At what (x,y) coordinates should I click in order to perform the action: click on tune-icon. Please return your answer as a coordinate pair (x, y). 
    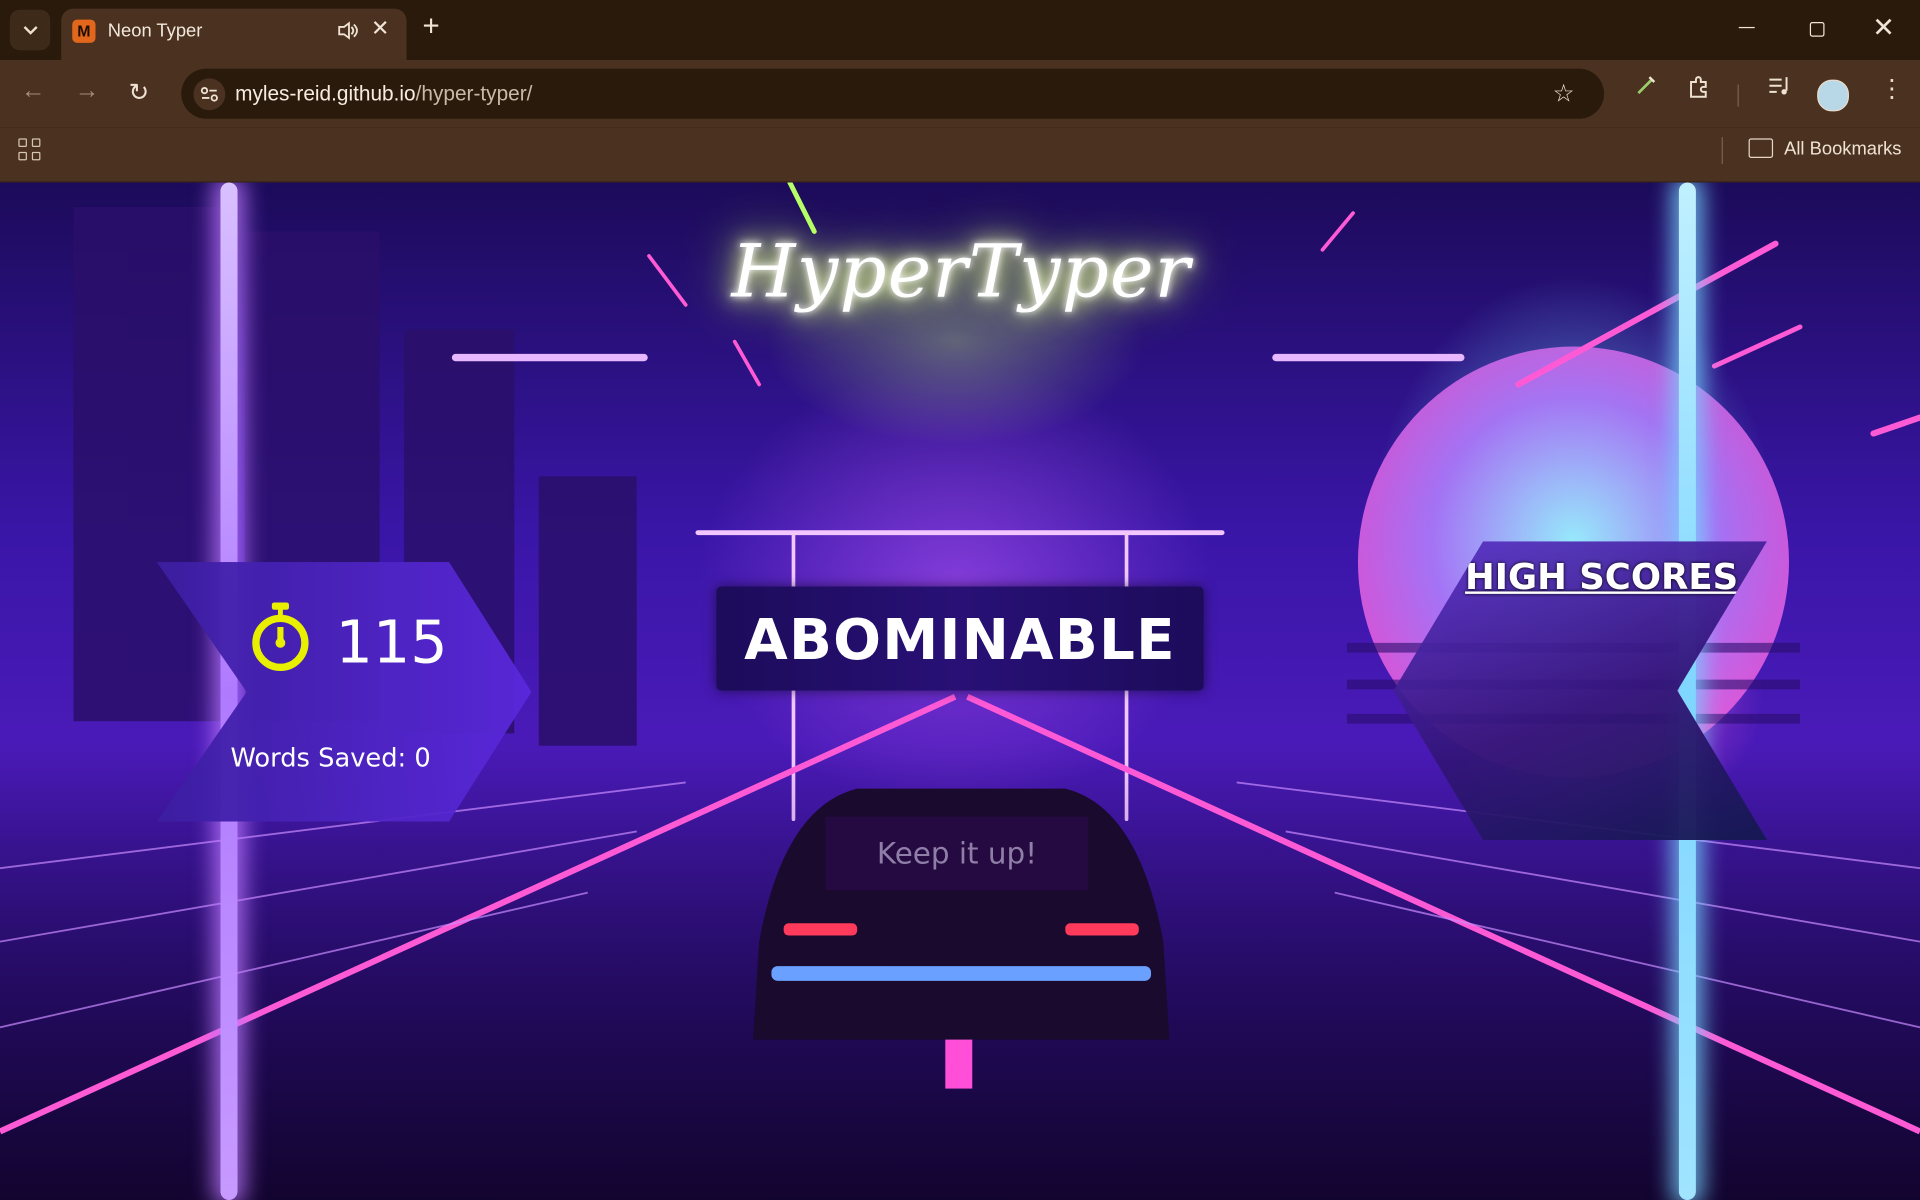
    Looking at the image, I should click on (209, 94).